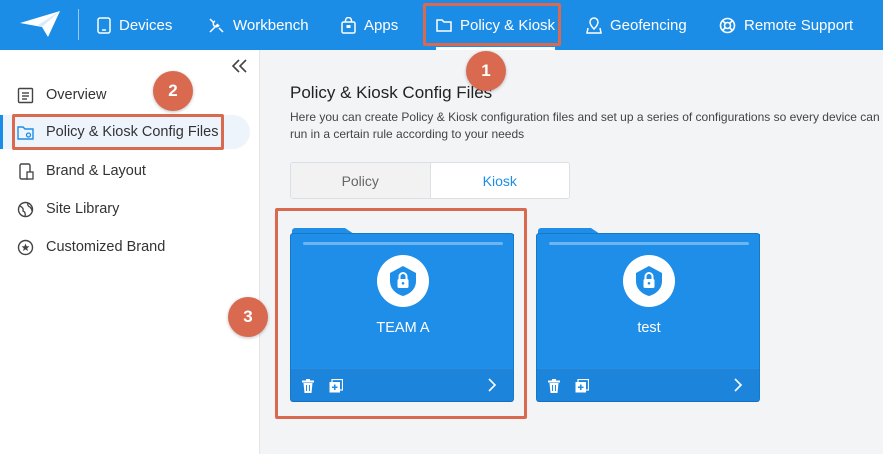  I want to click on nav-item-devices: Devices, so click(134, 25).